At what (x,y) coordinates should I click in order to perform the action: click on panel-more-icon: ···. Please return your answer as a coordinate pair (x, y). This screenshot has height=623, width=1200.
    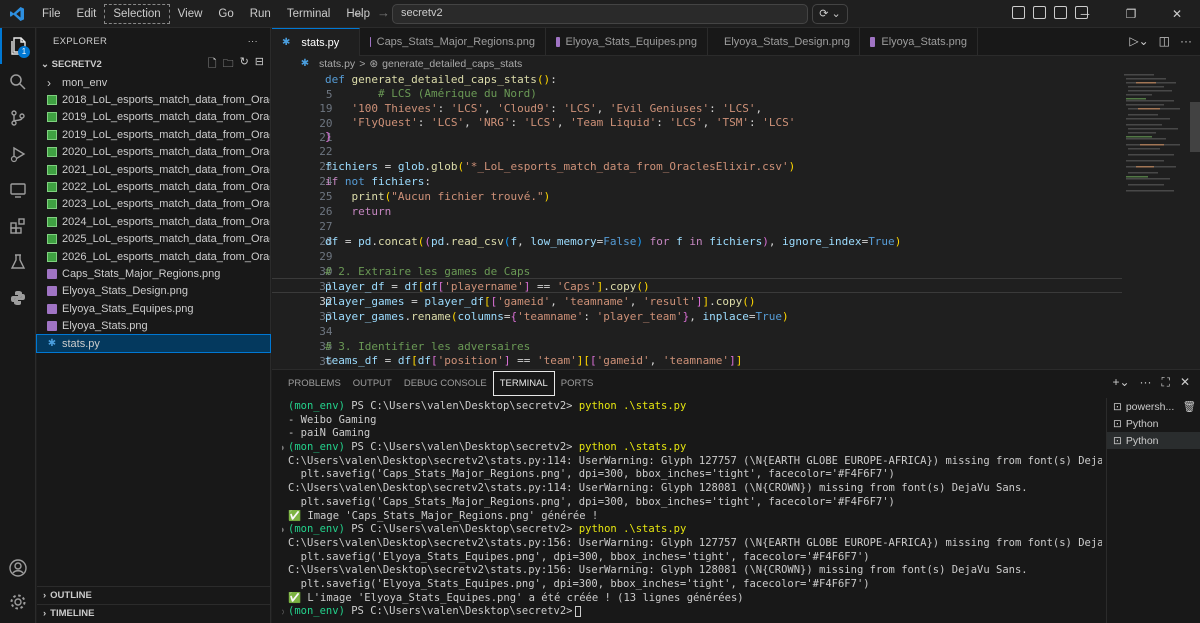
    Looking at the image, I should click on (1146, 382).